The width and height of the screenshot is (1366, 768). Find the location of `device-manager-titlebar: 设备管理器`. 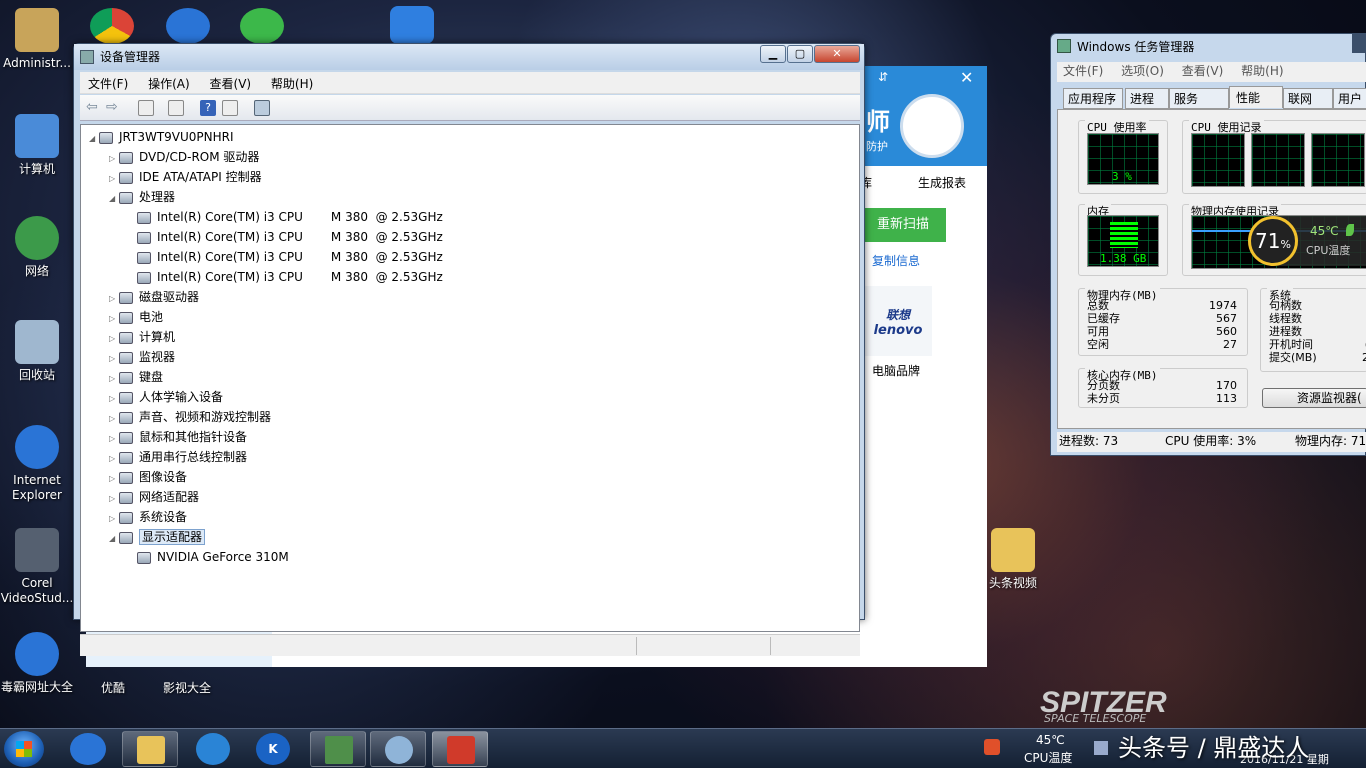

device-manager-titlebar: 设备管理器 is located at coordinates (469, 57).